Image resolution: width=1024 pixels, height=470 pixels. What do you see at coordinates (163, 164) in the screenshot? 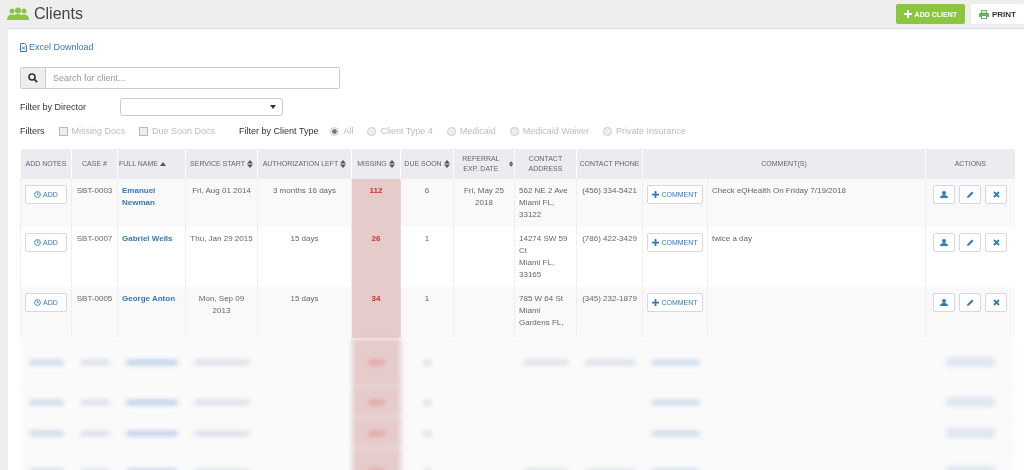
I see `sort-up-icon` at bounding box center [163, 164].